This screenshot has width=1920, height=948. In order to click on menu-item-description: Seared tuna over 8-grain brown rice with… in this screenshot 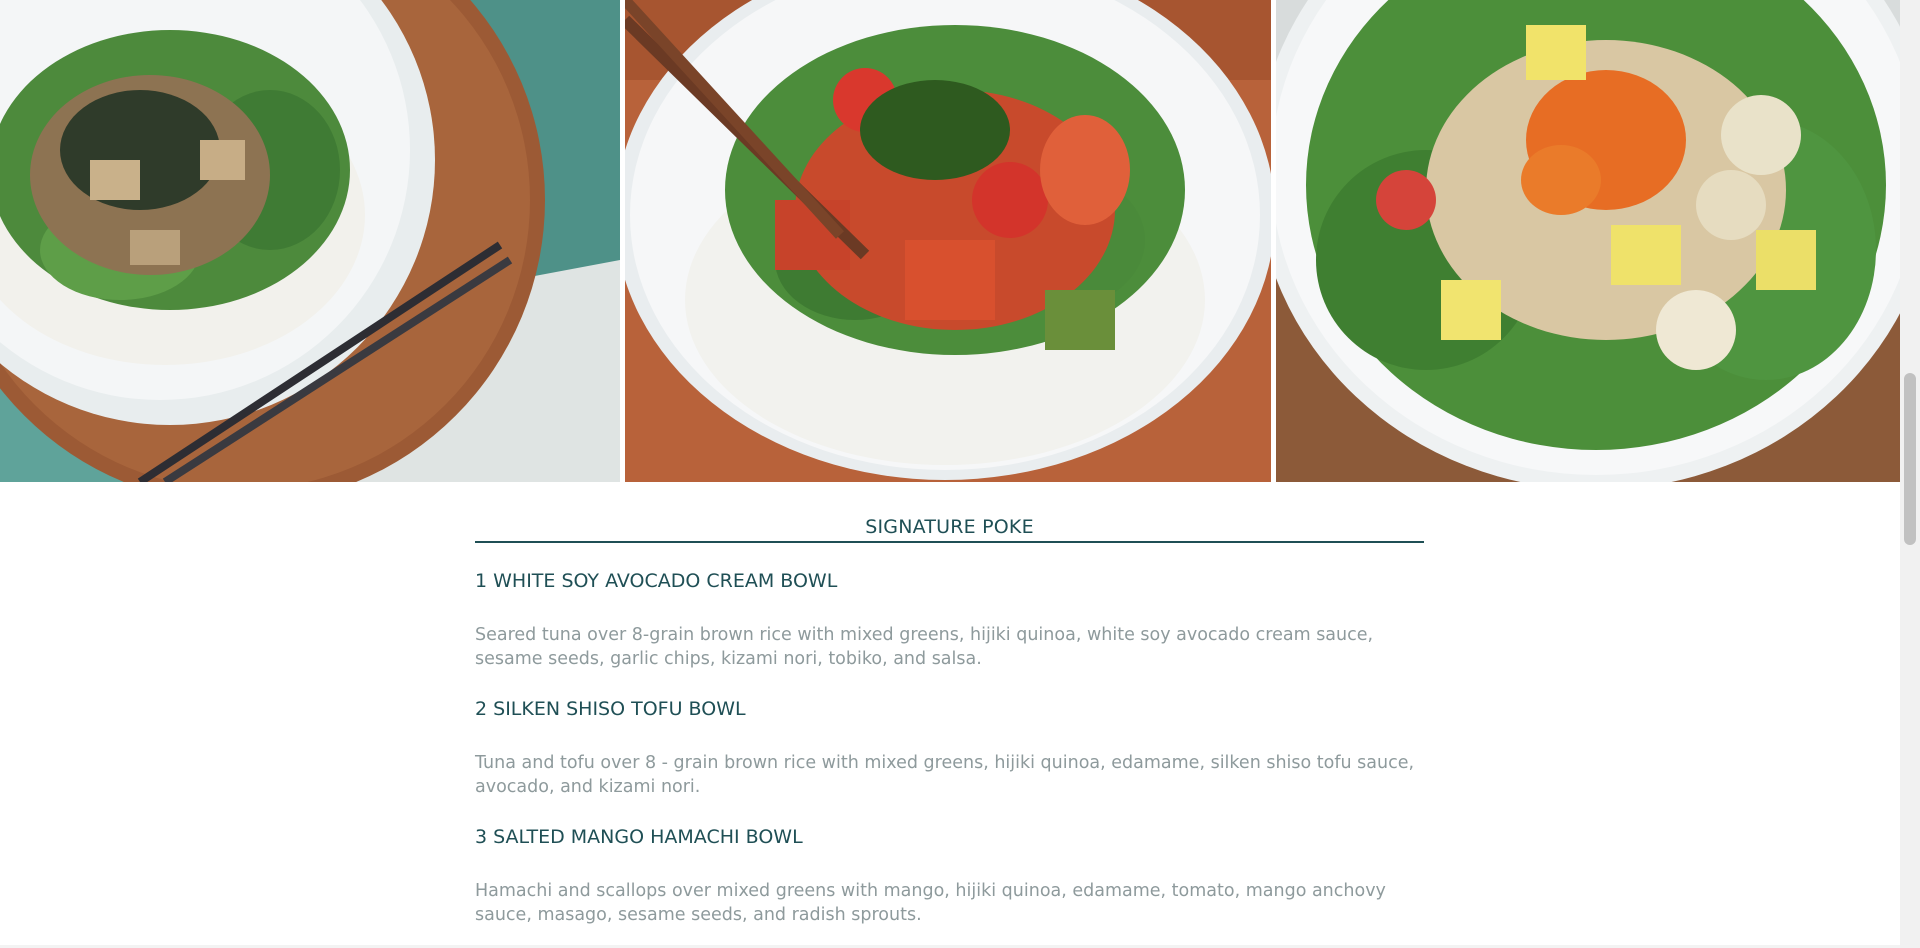, I will do `click(924, 647)`.